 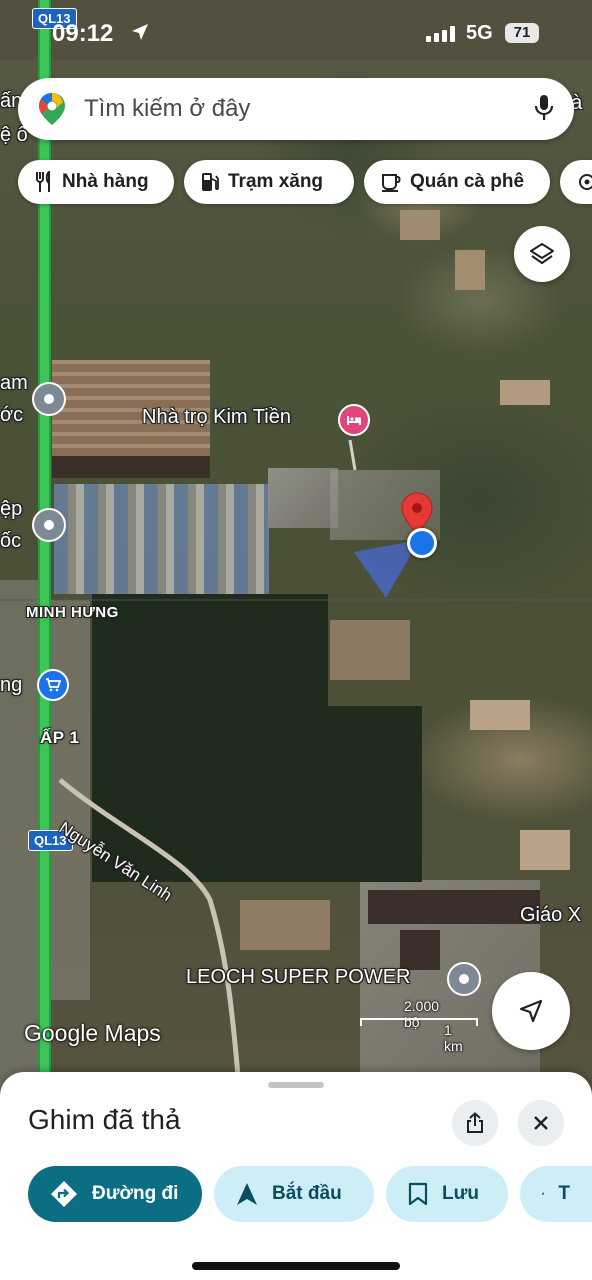 I want to click on start-button: Bắt đầu, so click(x=294, y=1194).